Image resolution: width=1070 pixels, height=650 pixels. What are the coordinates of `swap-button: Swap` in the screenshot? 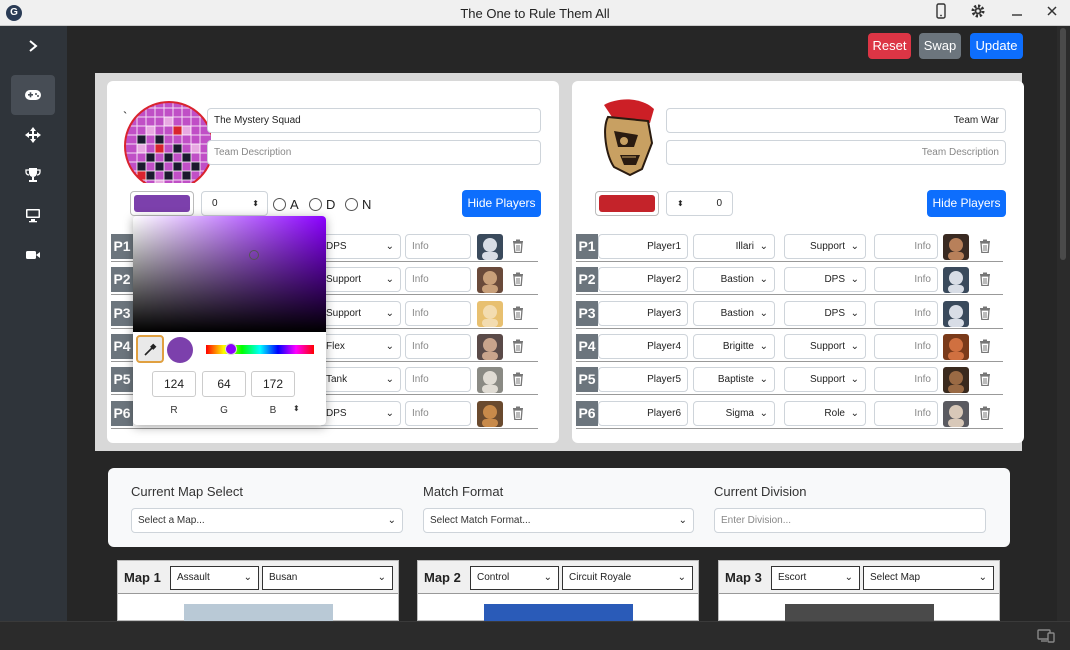 It's located at (940, 46).